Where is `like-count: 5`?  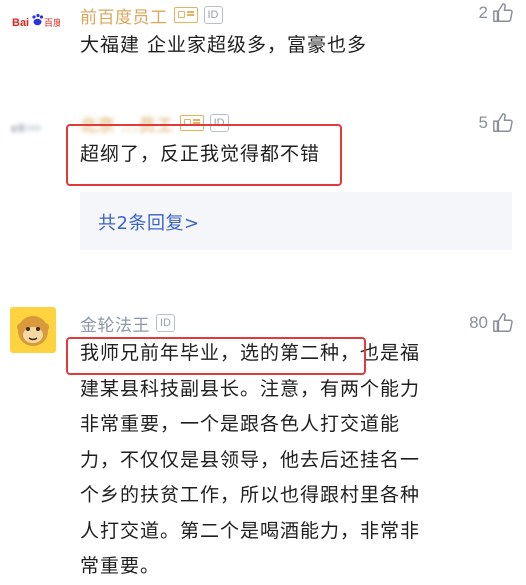 like-count: 5 is located at coordinates (483, 122).